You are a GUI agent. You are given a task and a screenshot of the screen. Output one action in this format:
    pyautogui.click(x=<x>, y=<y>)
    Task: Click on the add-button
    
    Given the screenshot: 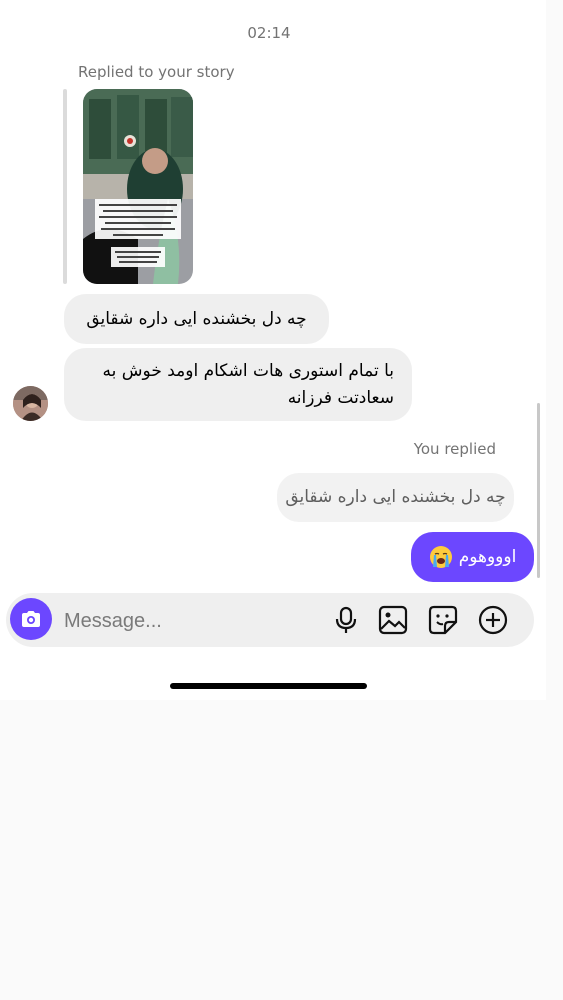 What is the action you would take?
    pyautogui.click(x=493, y=620)
    